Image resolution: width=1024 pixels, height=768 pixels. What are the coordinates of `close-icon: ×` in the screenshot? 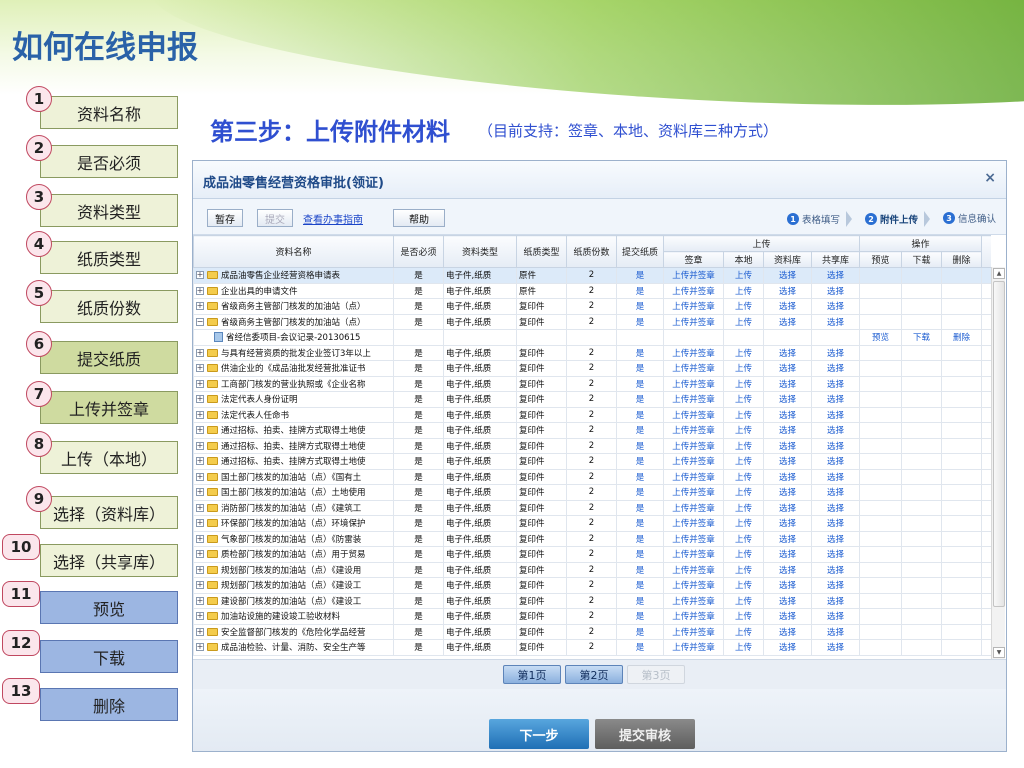 It's located at (990, 178).